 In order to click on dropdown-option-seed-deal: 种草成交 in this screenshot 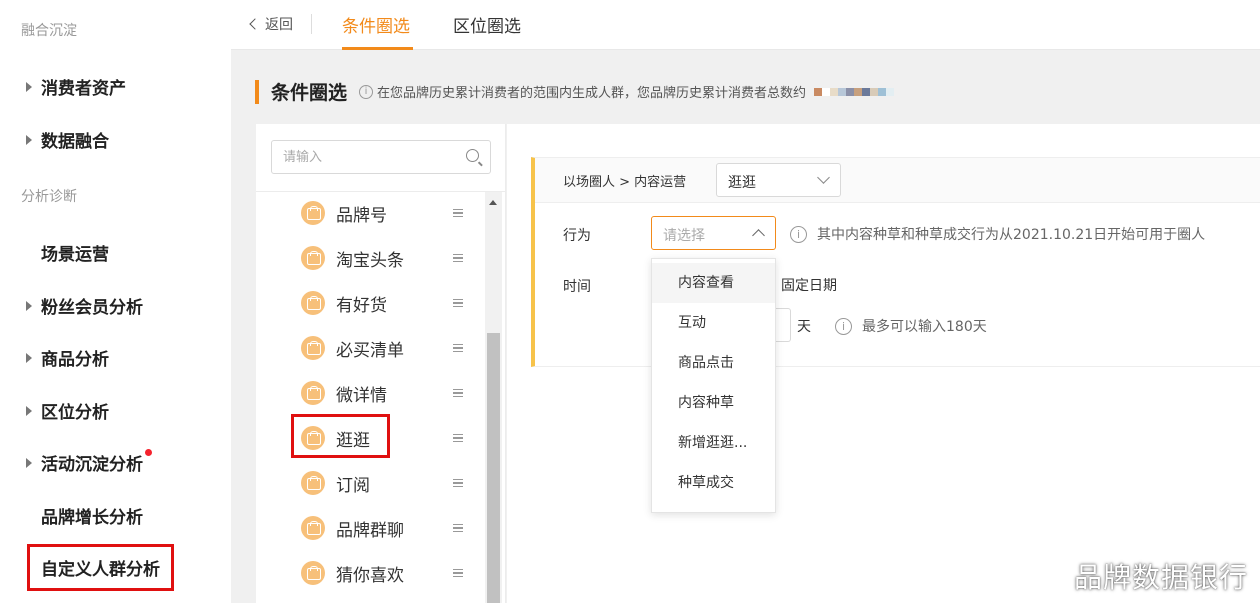, I will do `click(713, 483)`.